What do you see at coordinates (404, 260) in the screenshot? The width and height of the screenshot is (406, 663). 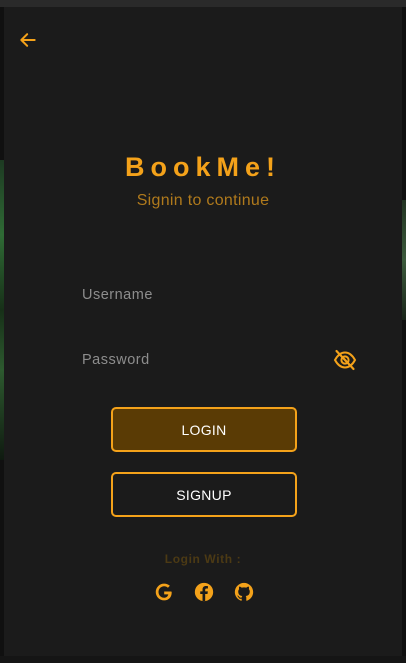 I see `backdrop-image-edge-right` at bounding box center [404, 260].